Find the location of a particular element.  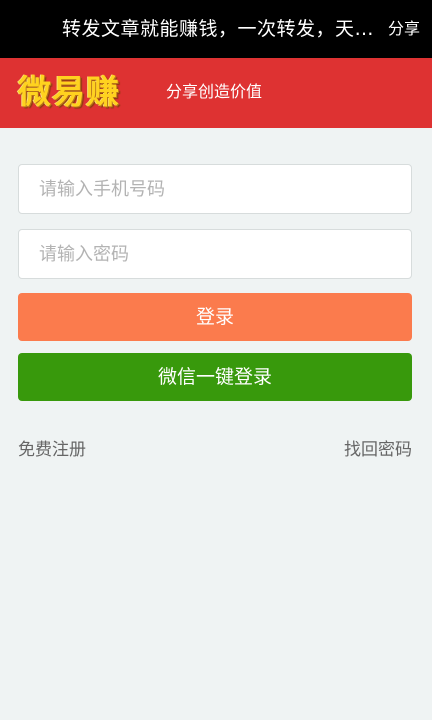

brand-logo: 微易赚 is located at coordinates (69, 91).